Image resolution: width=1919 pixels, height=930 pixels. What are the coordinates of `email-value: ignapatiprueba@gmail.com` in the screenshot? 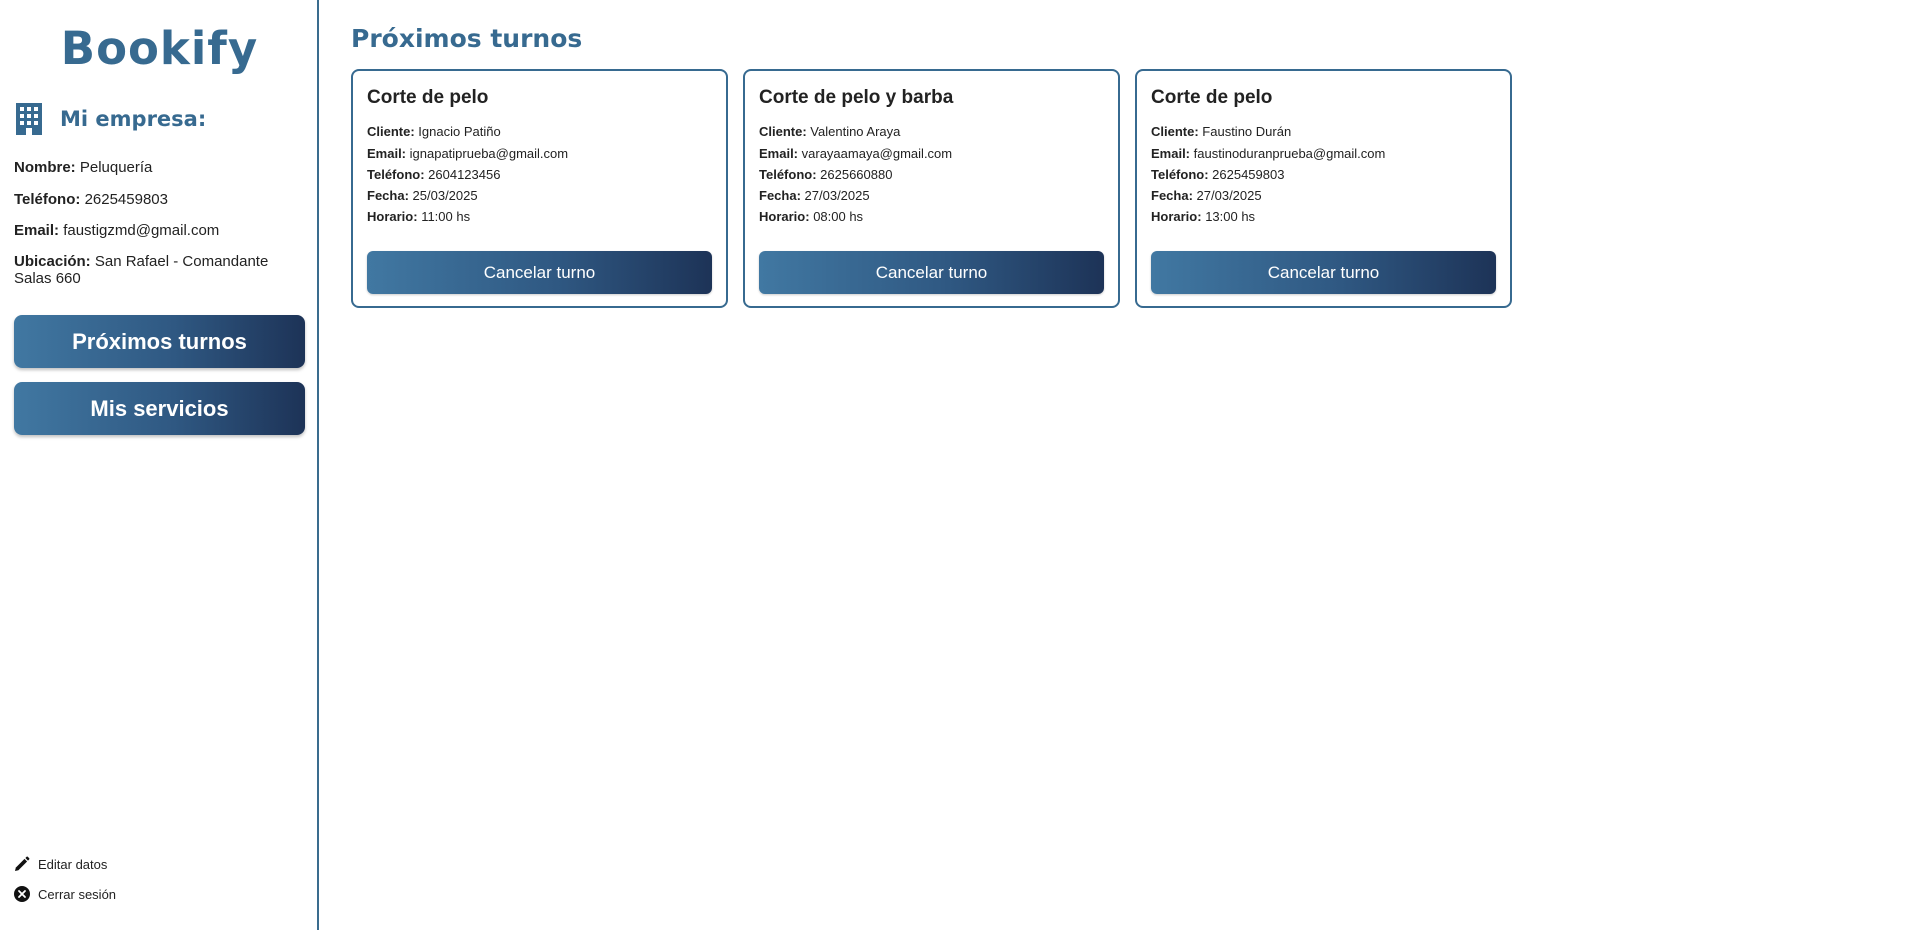 It's located at (489, 153).